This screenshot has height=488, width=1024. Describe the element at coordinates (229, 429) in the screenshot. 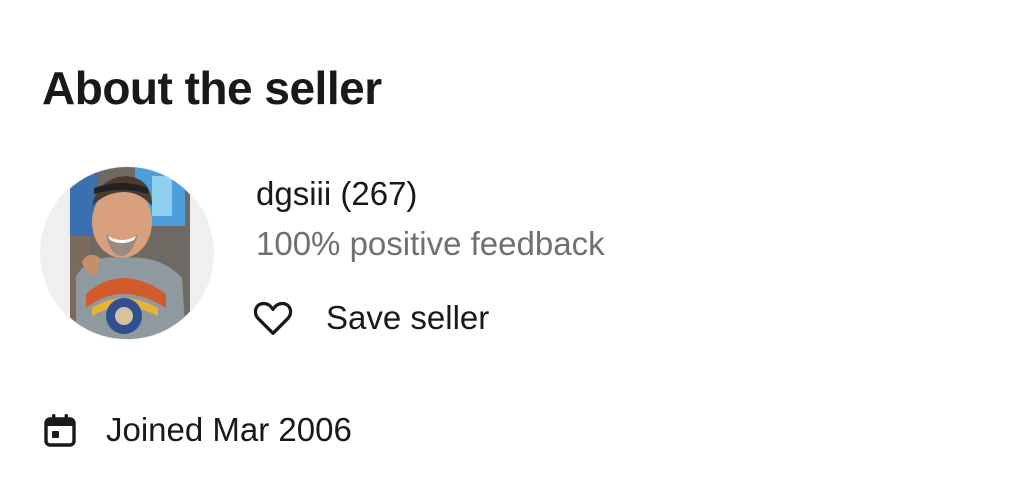

I see `joined-date: Joined Mar 2006` at that location.